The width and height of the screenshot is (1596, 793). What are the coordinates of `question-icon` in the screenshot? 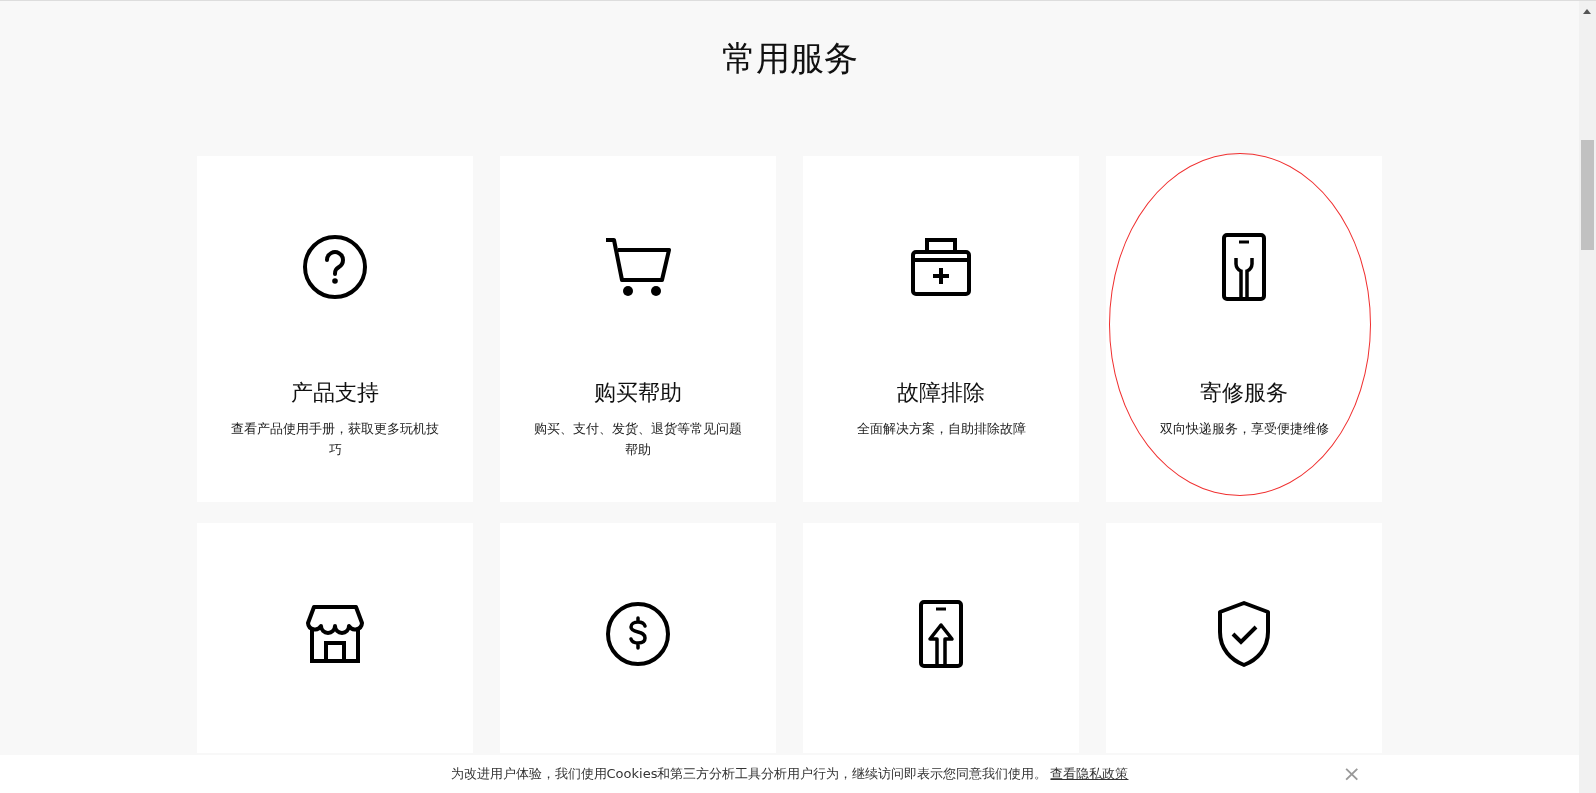 It's located at (335, 267).